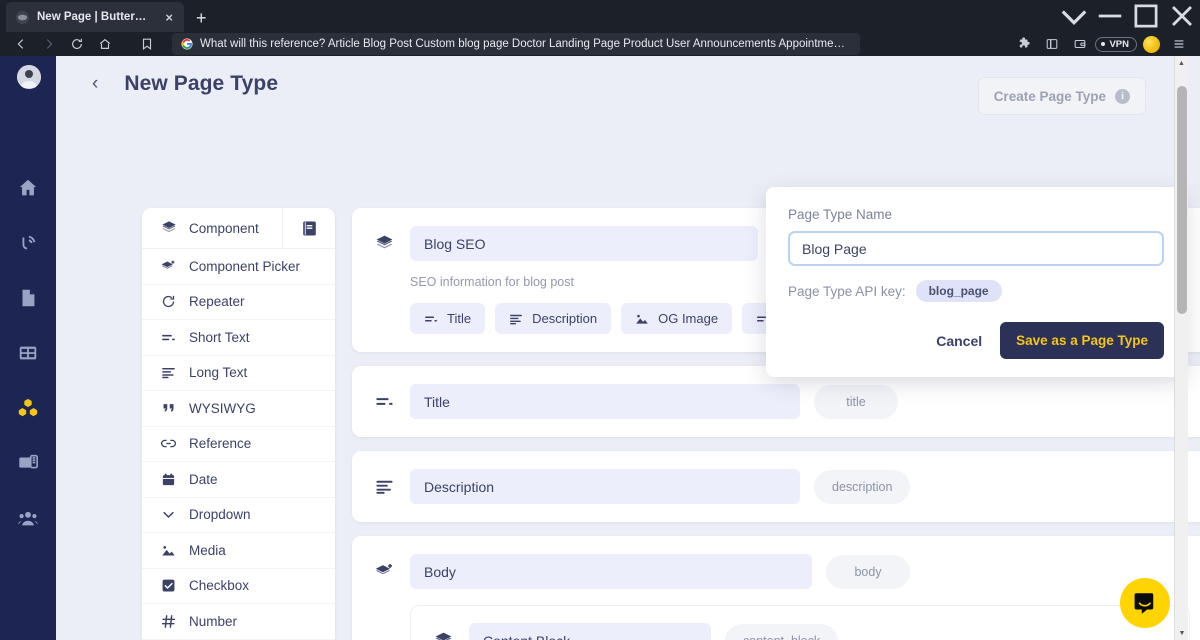  What do you see at coordinates (220, 444) in the screenshot?
I see `field-type-label: Reference` at bounding box center [220, 444].